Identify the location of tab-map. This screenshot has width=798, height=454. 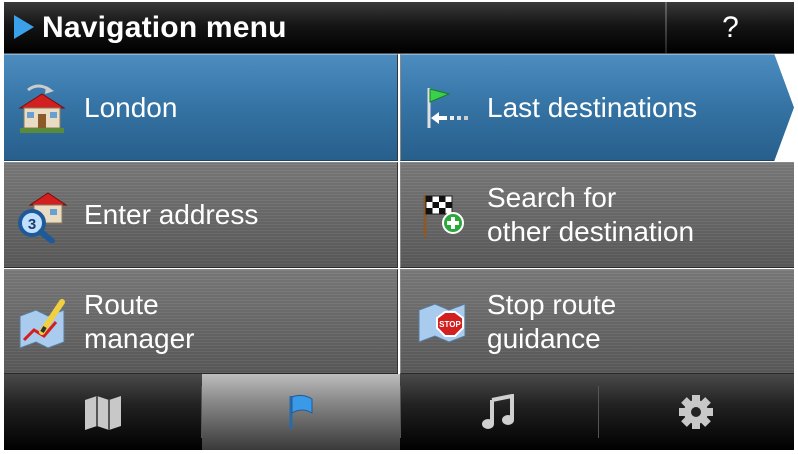
(102, 412).